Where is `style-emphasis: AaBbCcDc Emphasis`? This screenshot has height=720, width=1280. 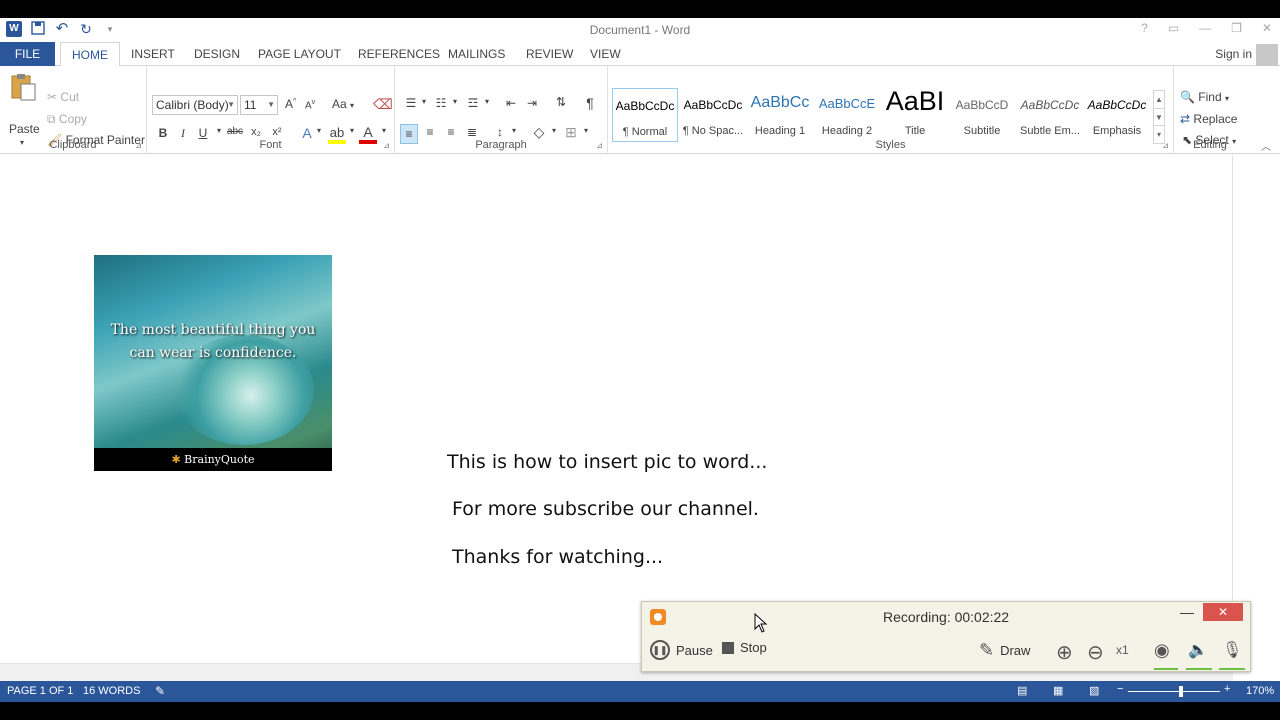
style-emphasis: AaBbCcDc Emphasis is located at coordinates (1117, 115).